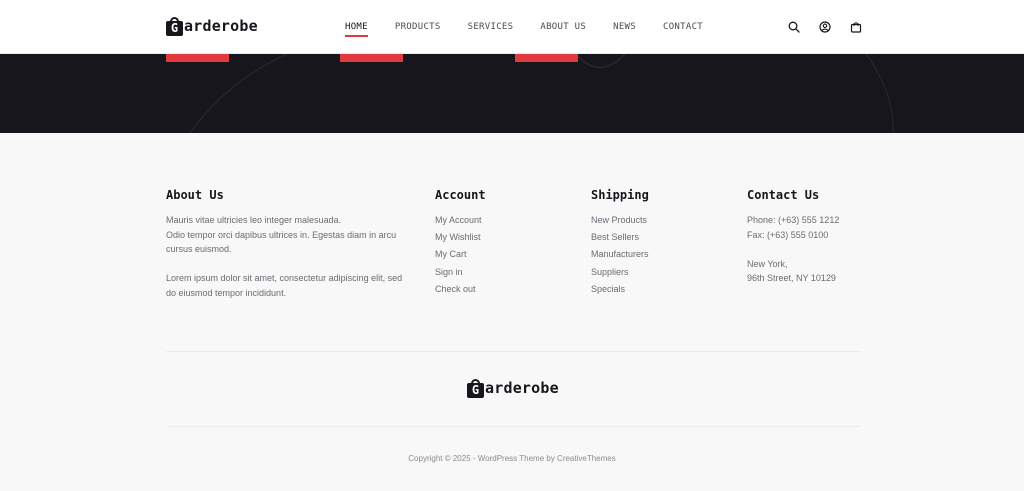 This screenshot has width=1024, height=491. Describe the element at coordinates (460, 195) in the screenshot. I see `footer-account-title: Account` at that location.